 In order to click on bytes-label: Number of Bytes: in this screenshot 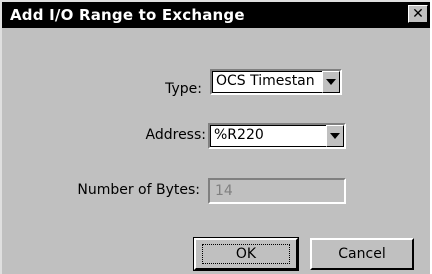, I will do `click(138, 190)`.